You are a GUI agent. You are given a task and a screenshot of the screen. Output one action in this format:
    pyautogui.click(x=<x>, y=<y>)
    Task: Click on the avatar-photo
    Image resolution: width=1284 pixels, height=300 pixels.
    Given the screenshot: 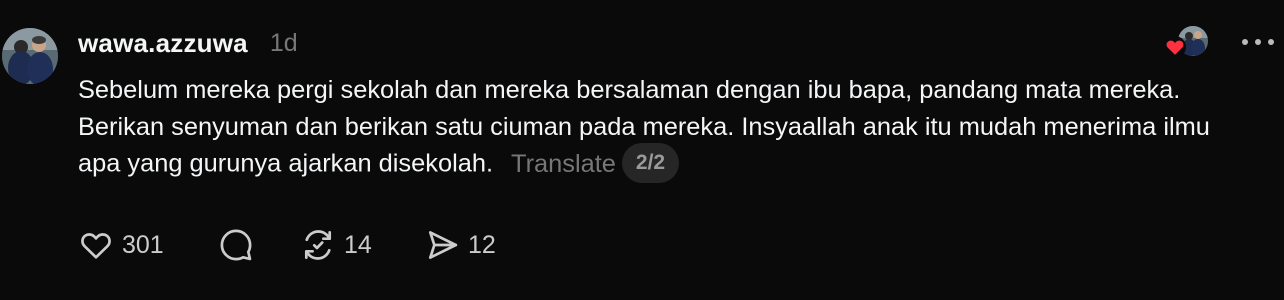 What is the action you would take?
    pyautogui.click(x=30, y=56)
    